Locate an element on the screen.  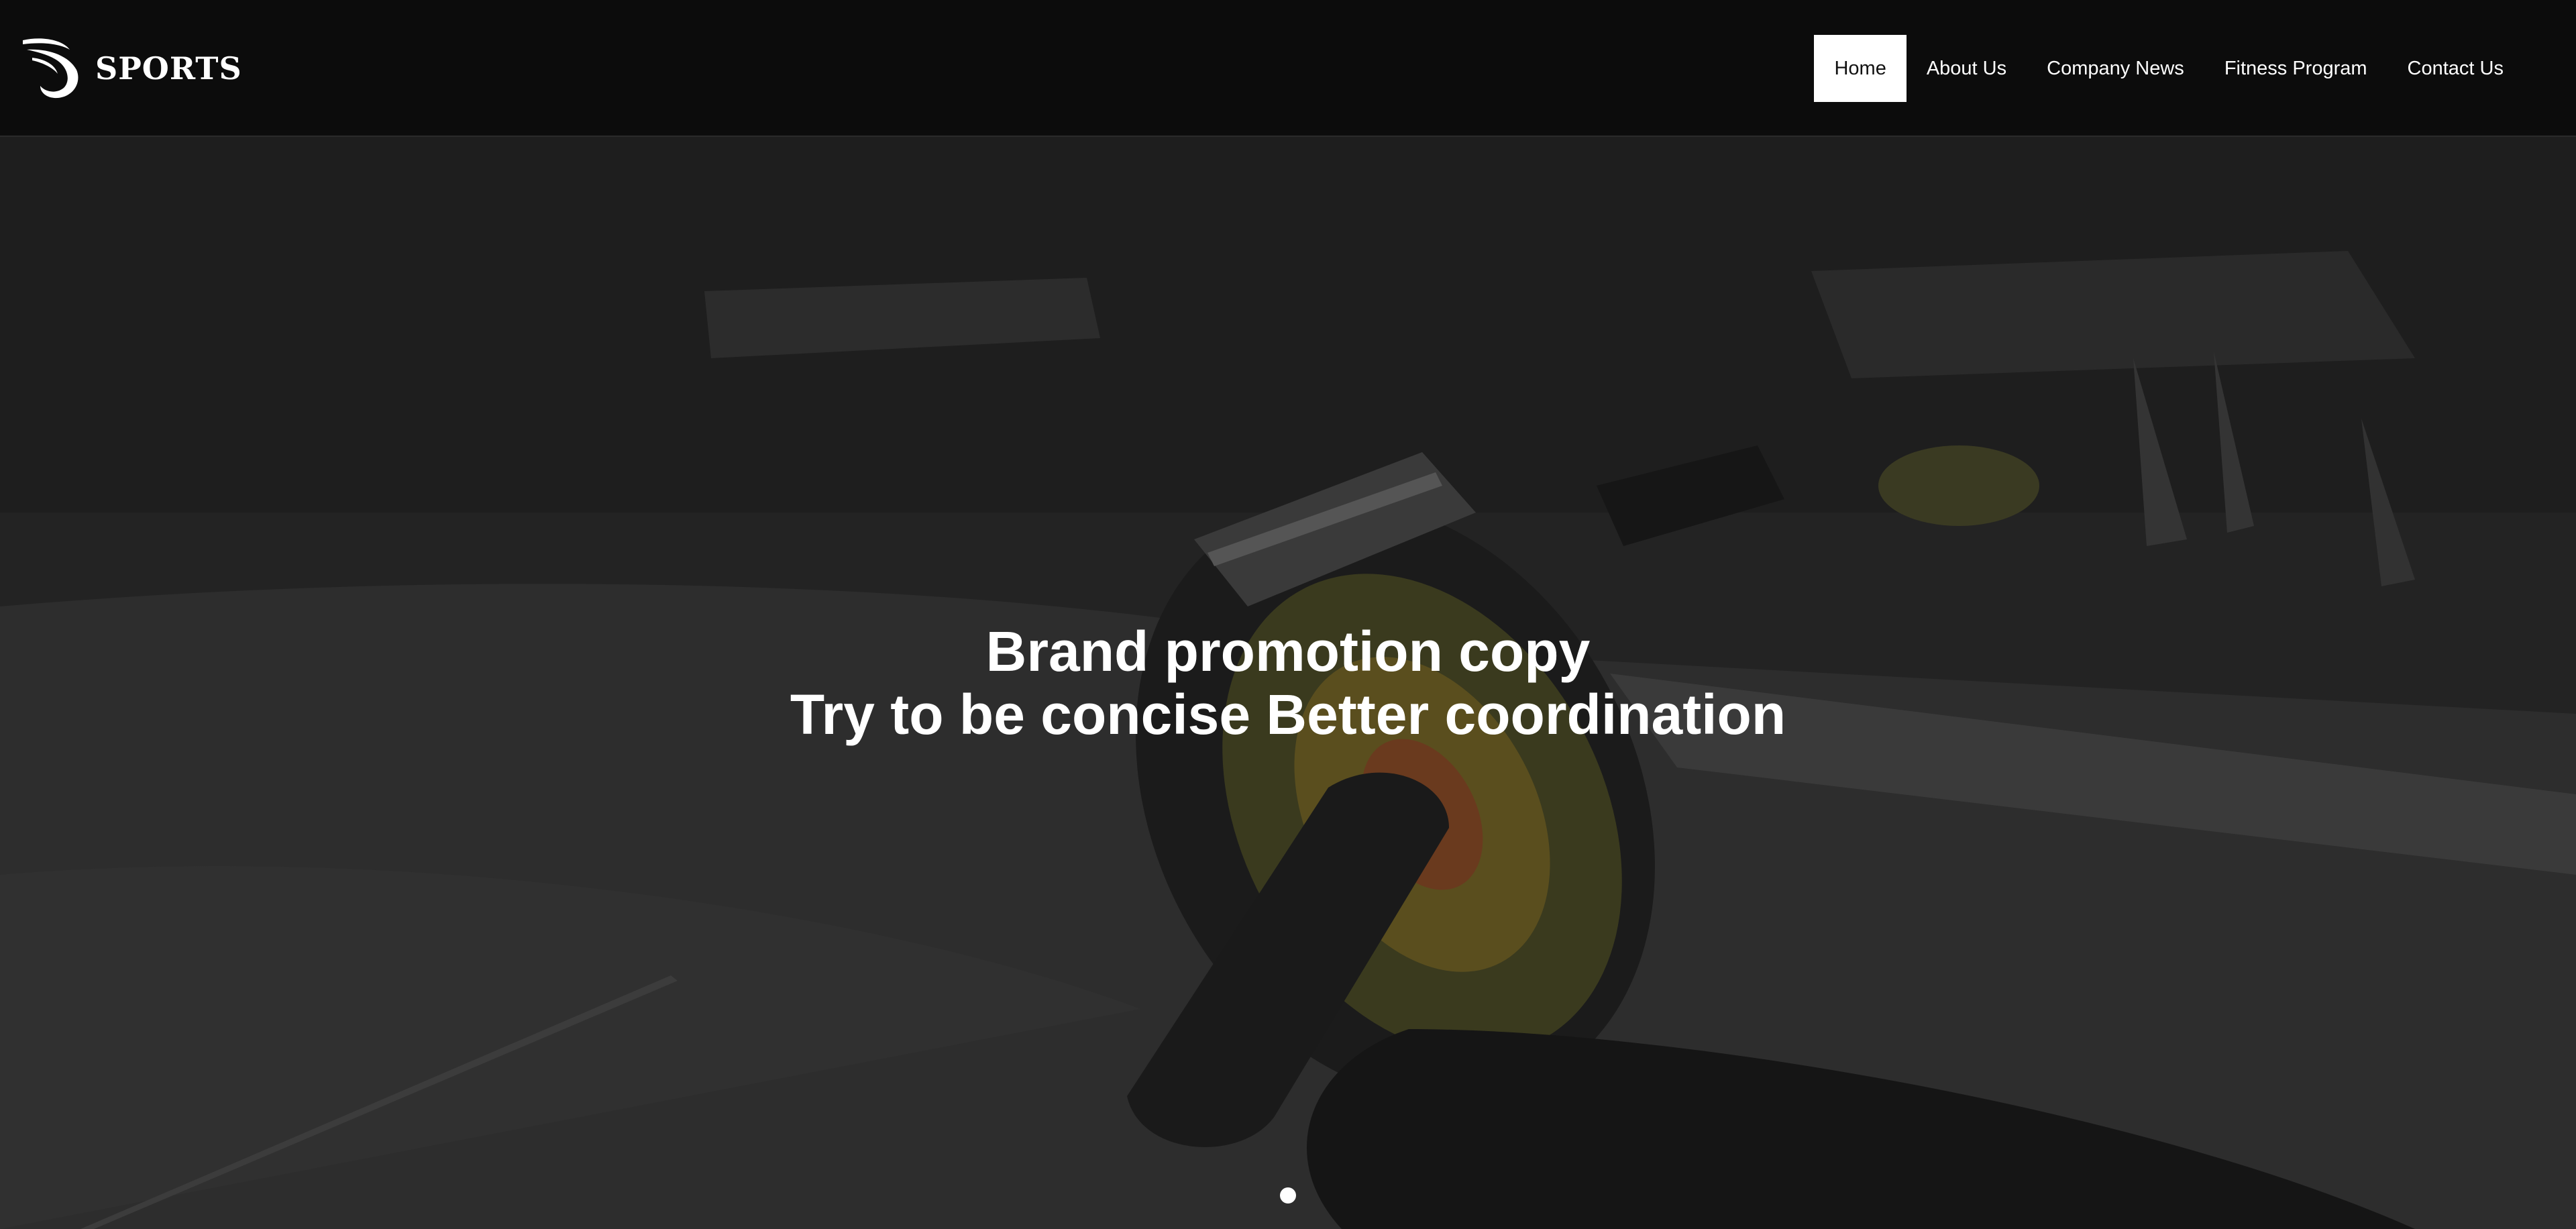
nav-item-contact-us: Contact Us is located at coordinates (2455, 68).